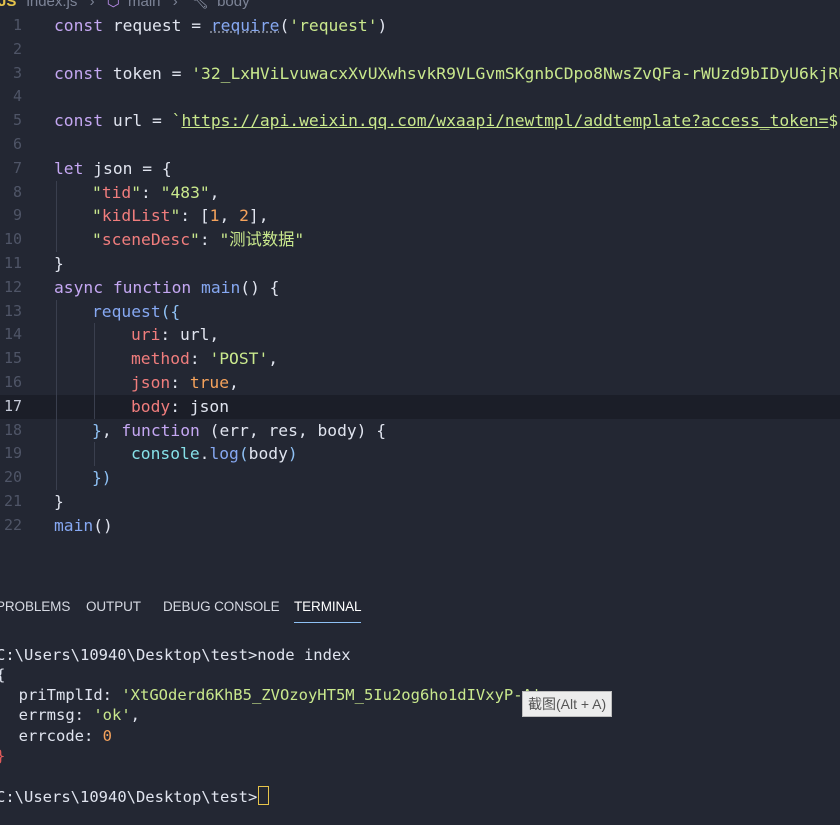 The width and height of the screenshot is (840, 825). What do you see at coordinates (420, 264) in the screenshot?
I see `code-line: 11}` at bounding box center [420, 264].